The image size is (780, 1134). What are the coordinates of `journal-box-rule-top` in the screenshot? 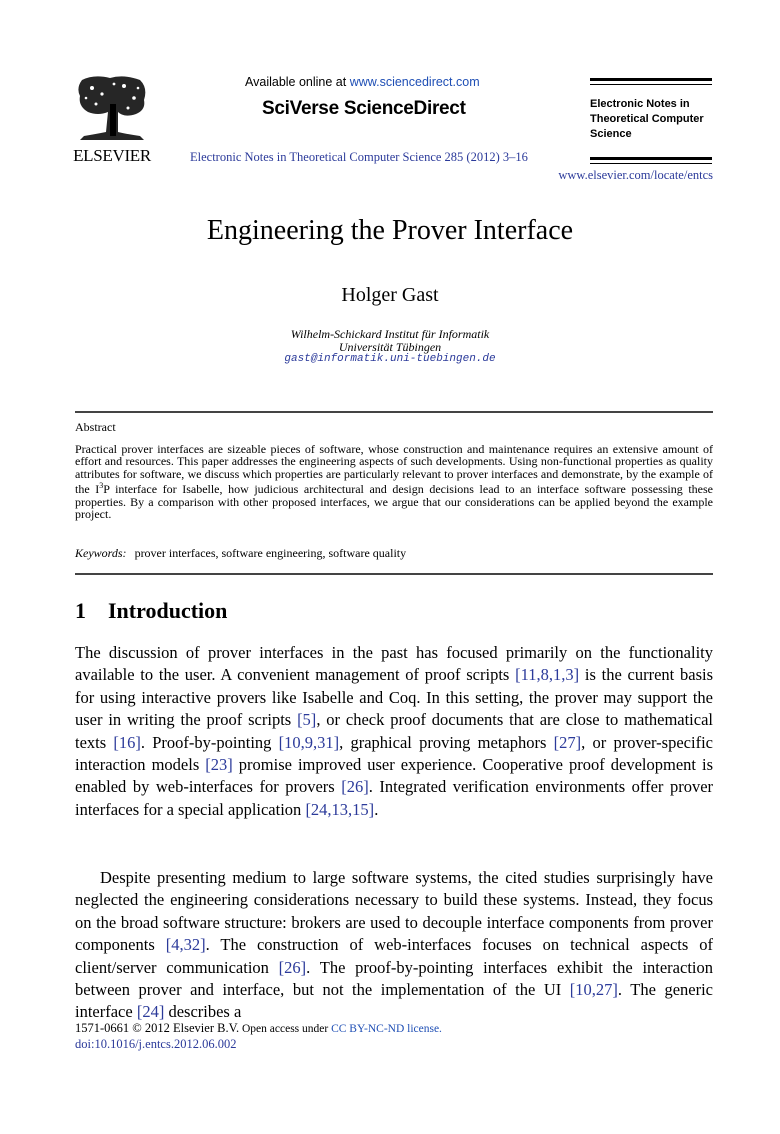 It's located at (651, 79).